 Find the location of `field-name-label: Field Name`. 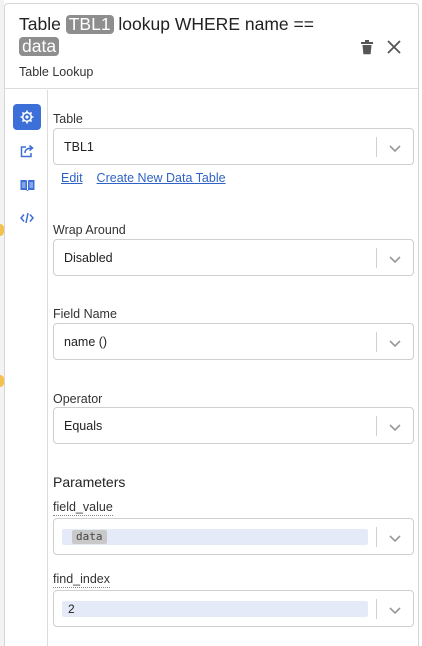

field-name-label: Field Name is located at coordinates (85, 314).